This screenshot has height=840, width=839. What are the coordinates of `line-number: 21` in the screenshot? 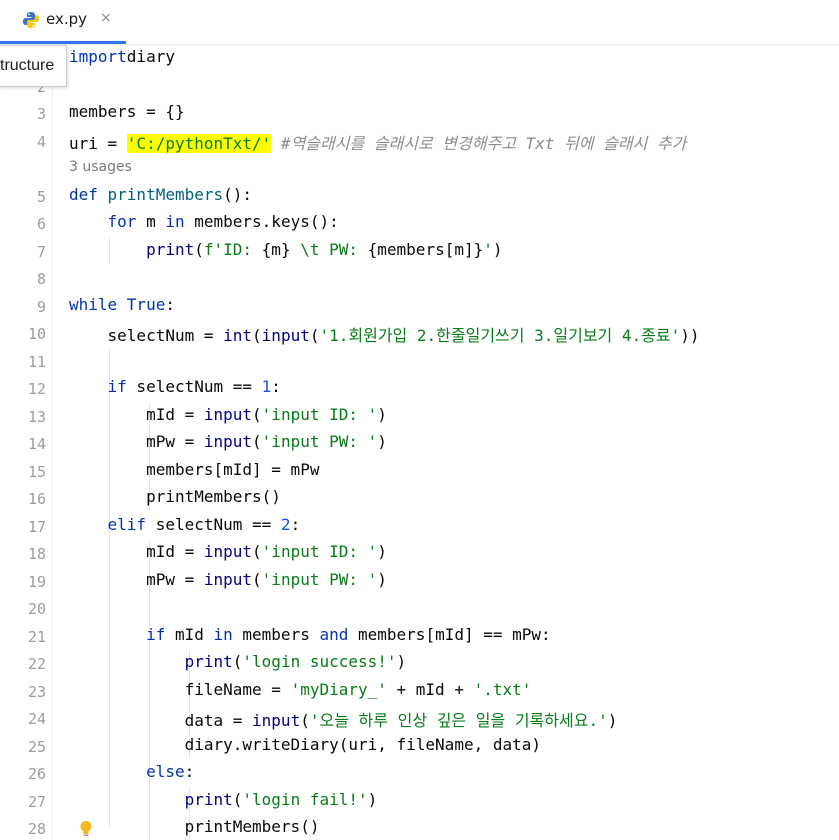 It's located at (36, 636).